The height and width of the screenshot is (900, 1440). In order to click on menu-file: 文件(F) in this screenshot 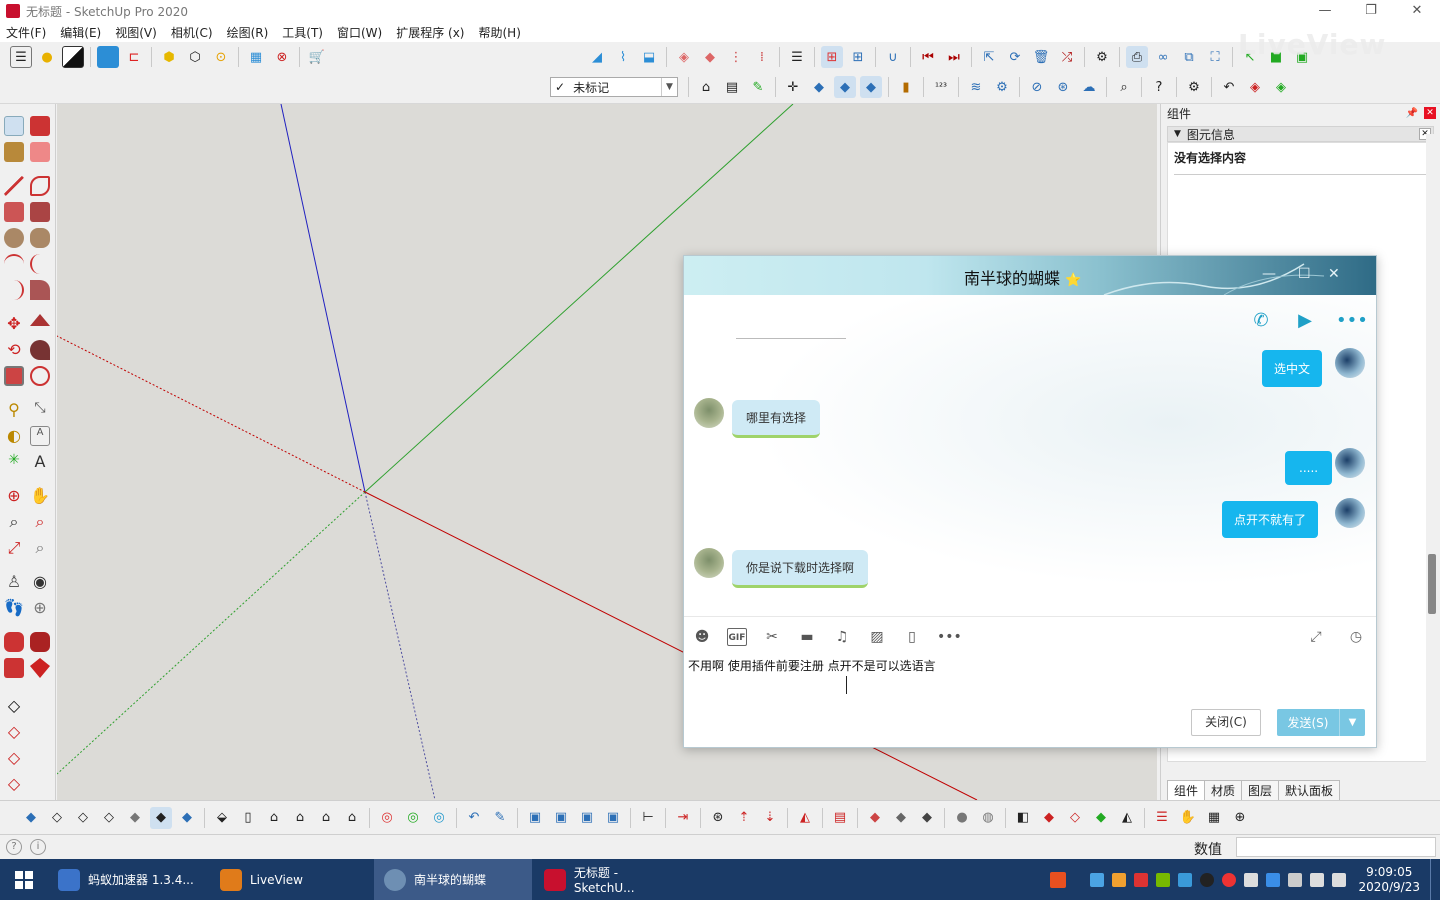, I will do `click(26, 32)`.